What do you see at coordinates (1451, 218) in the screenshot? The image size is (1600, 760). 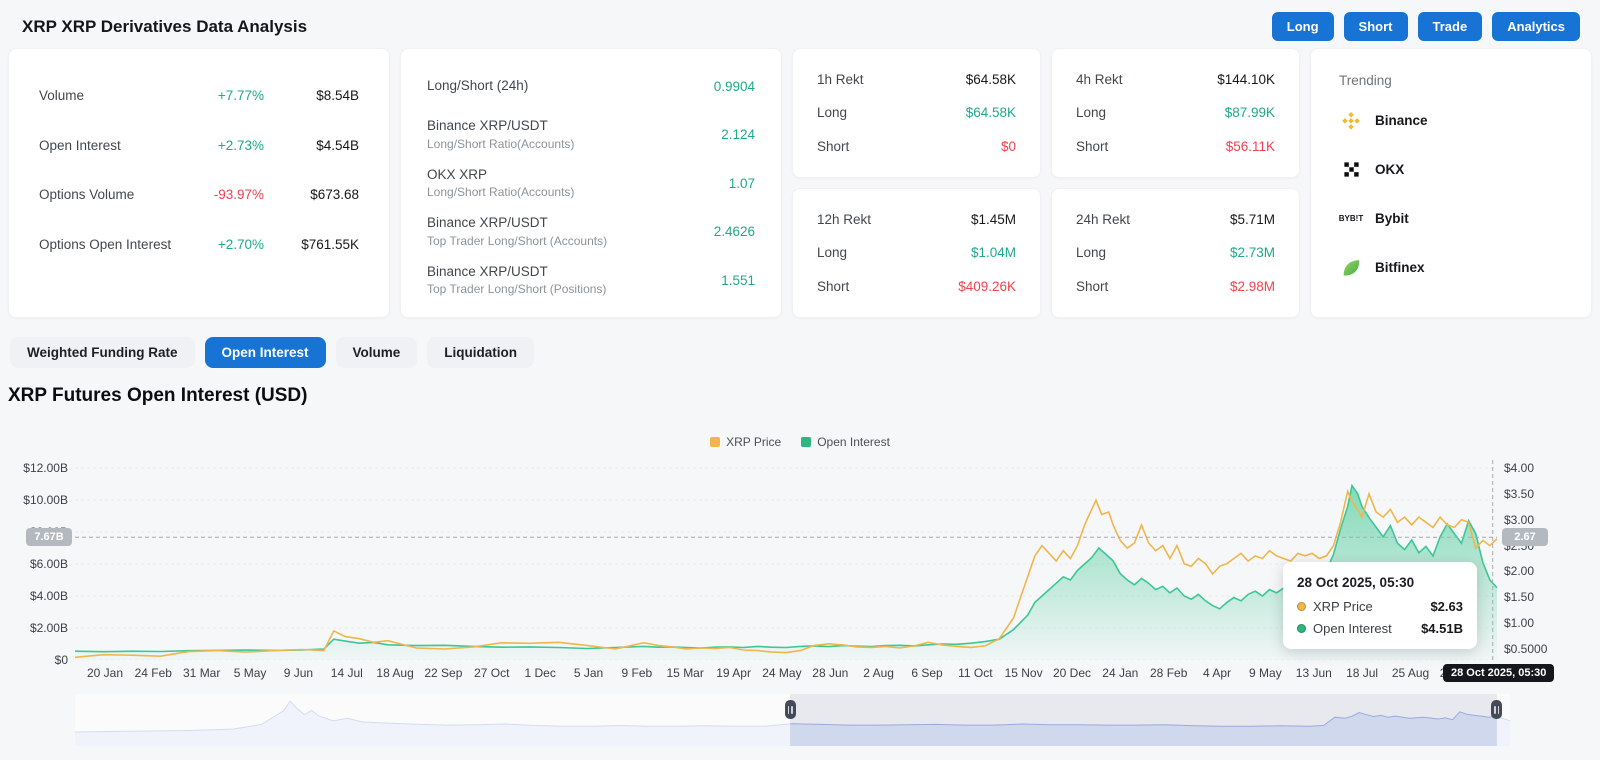 I see `trending-item-bybit: BYB!T Bybit` at bounding box center [1451, 218].